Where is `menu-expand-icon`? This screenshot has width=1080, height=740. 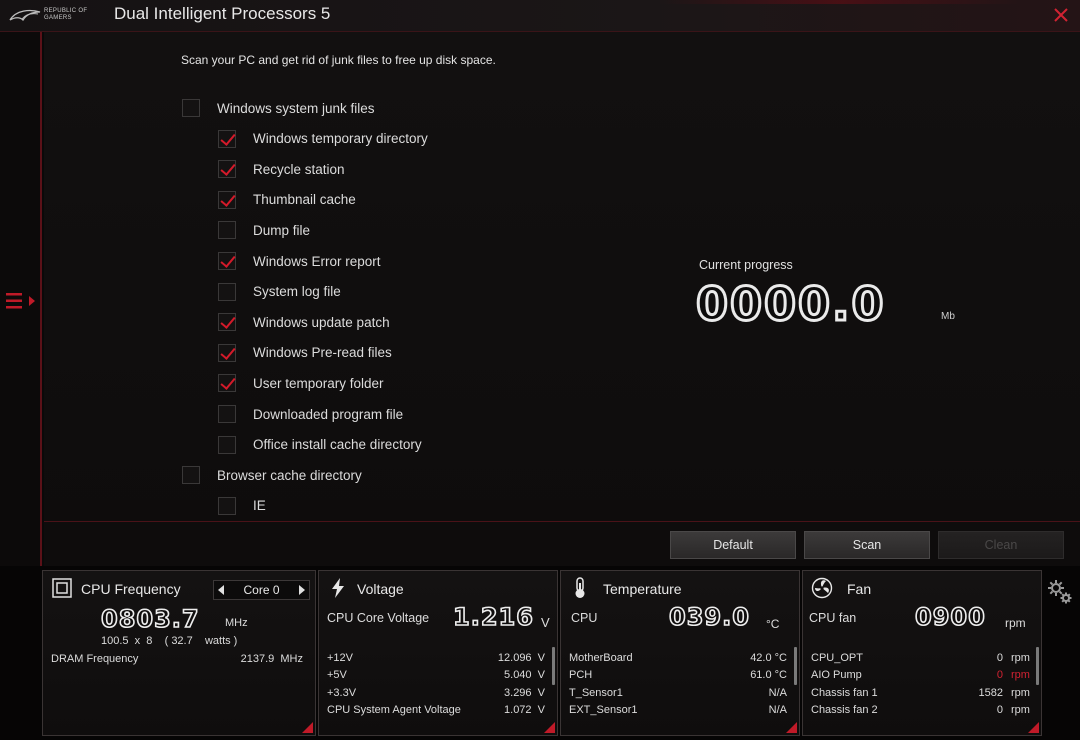 menu-expand-icon is located at coordinates (22, 301).